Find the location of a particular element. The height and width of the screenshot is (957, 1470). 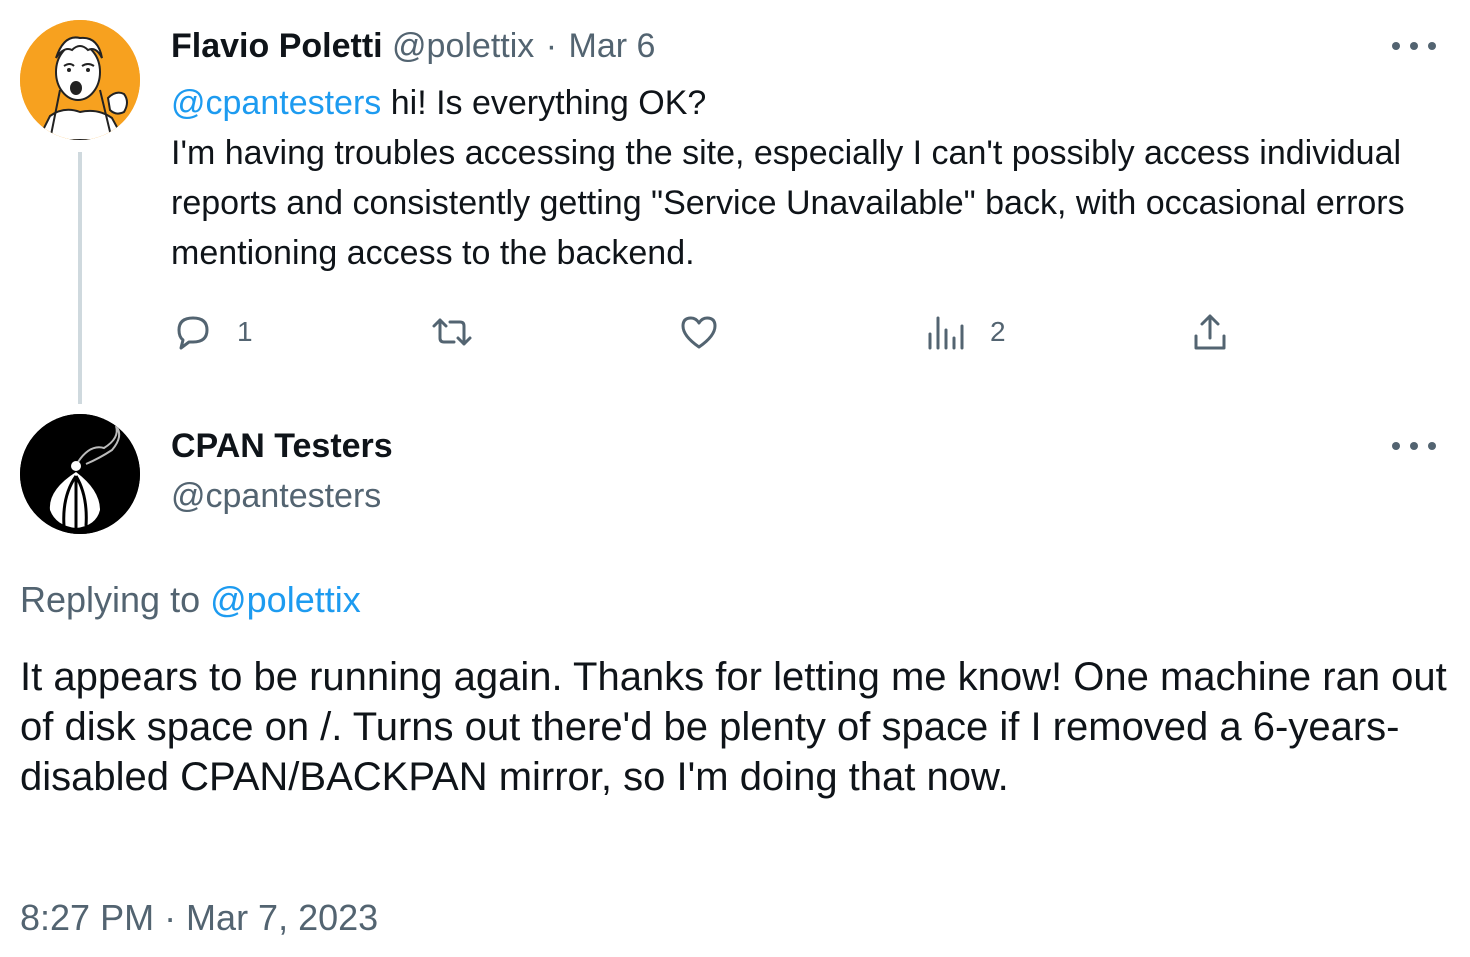

share-icon is located at coordinates (1210, 332).